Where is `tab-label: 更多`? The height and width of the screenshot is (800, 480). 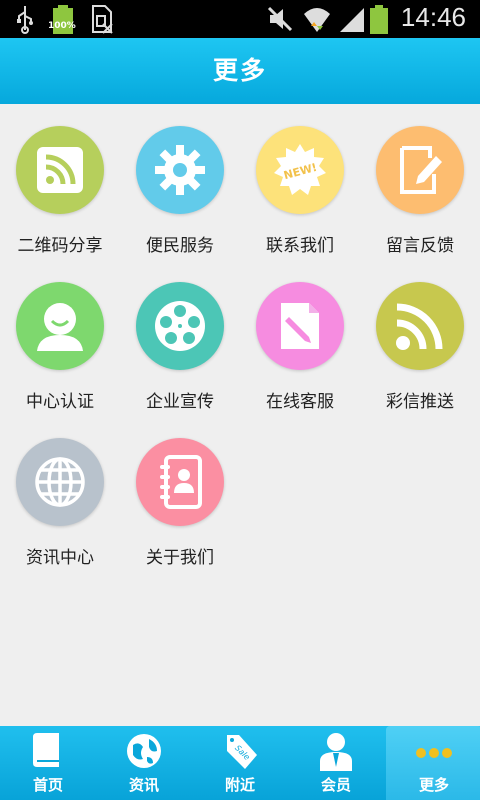
tab-label: 更多 is located at coordinates (433, 785).